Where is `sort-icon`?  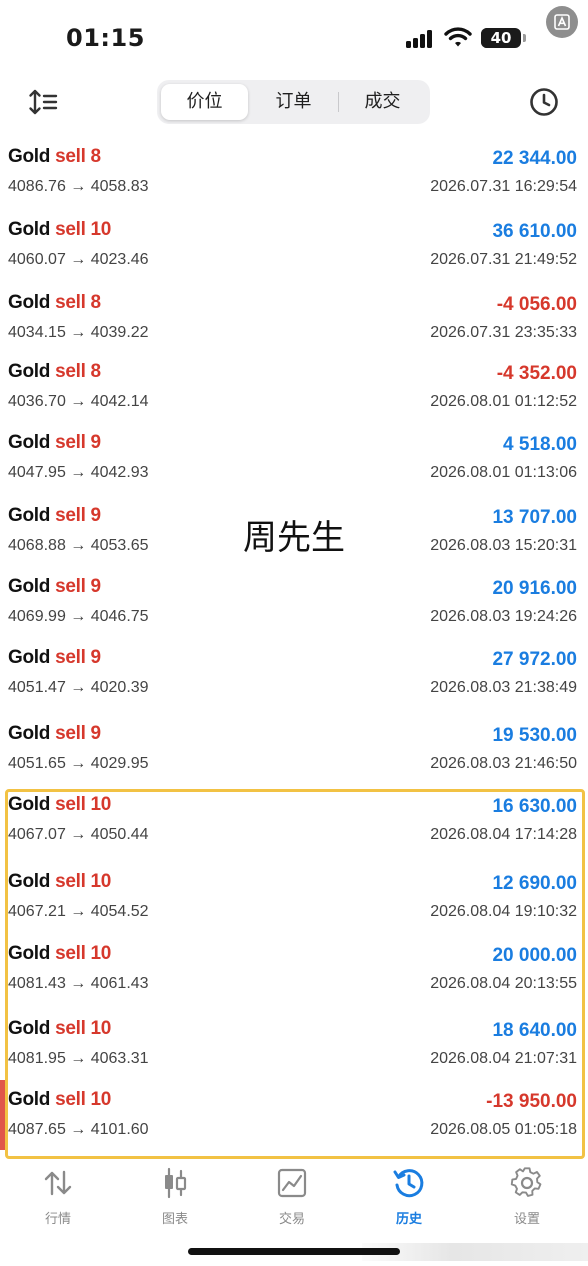 sort-icon is located at coordinates (43, 102).